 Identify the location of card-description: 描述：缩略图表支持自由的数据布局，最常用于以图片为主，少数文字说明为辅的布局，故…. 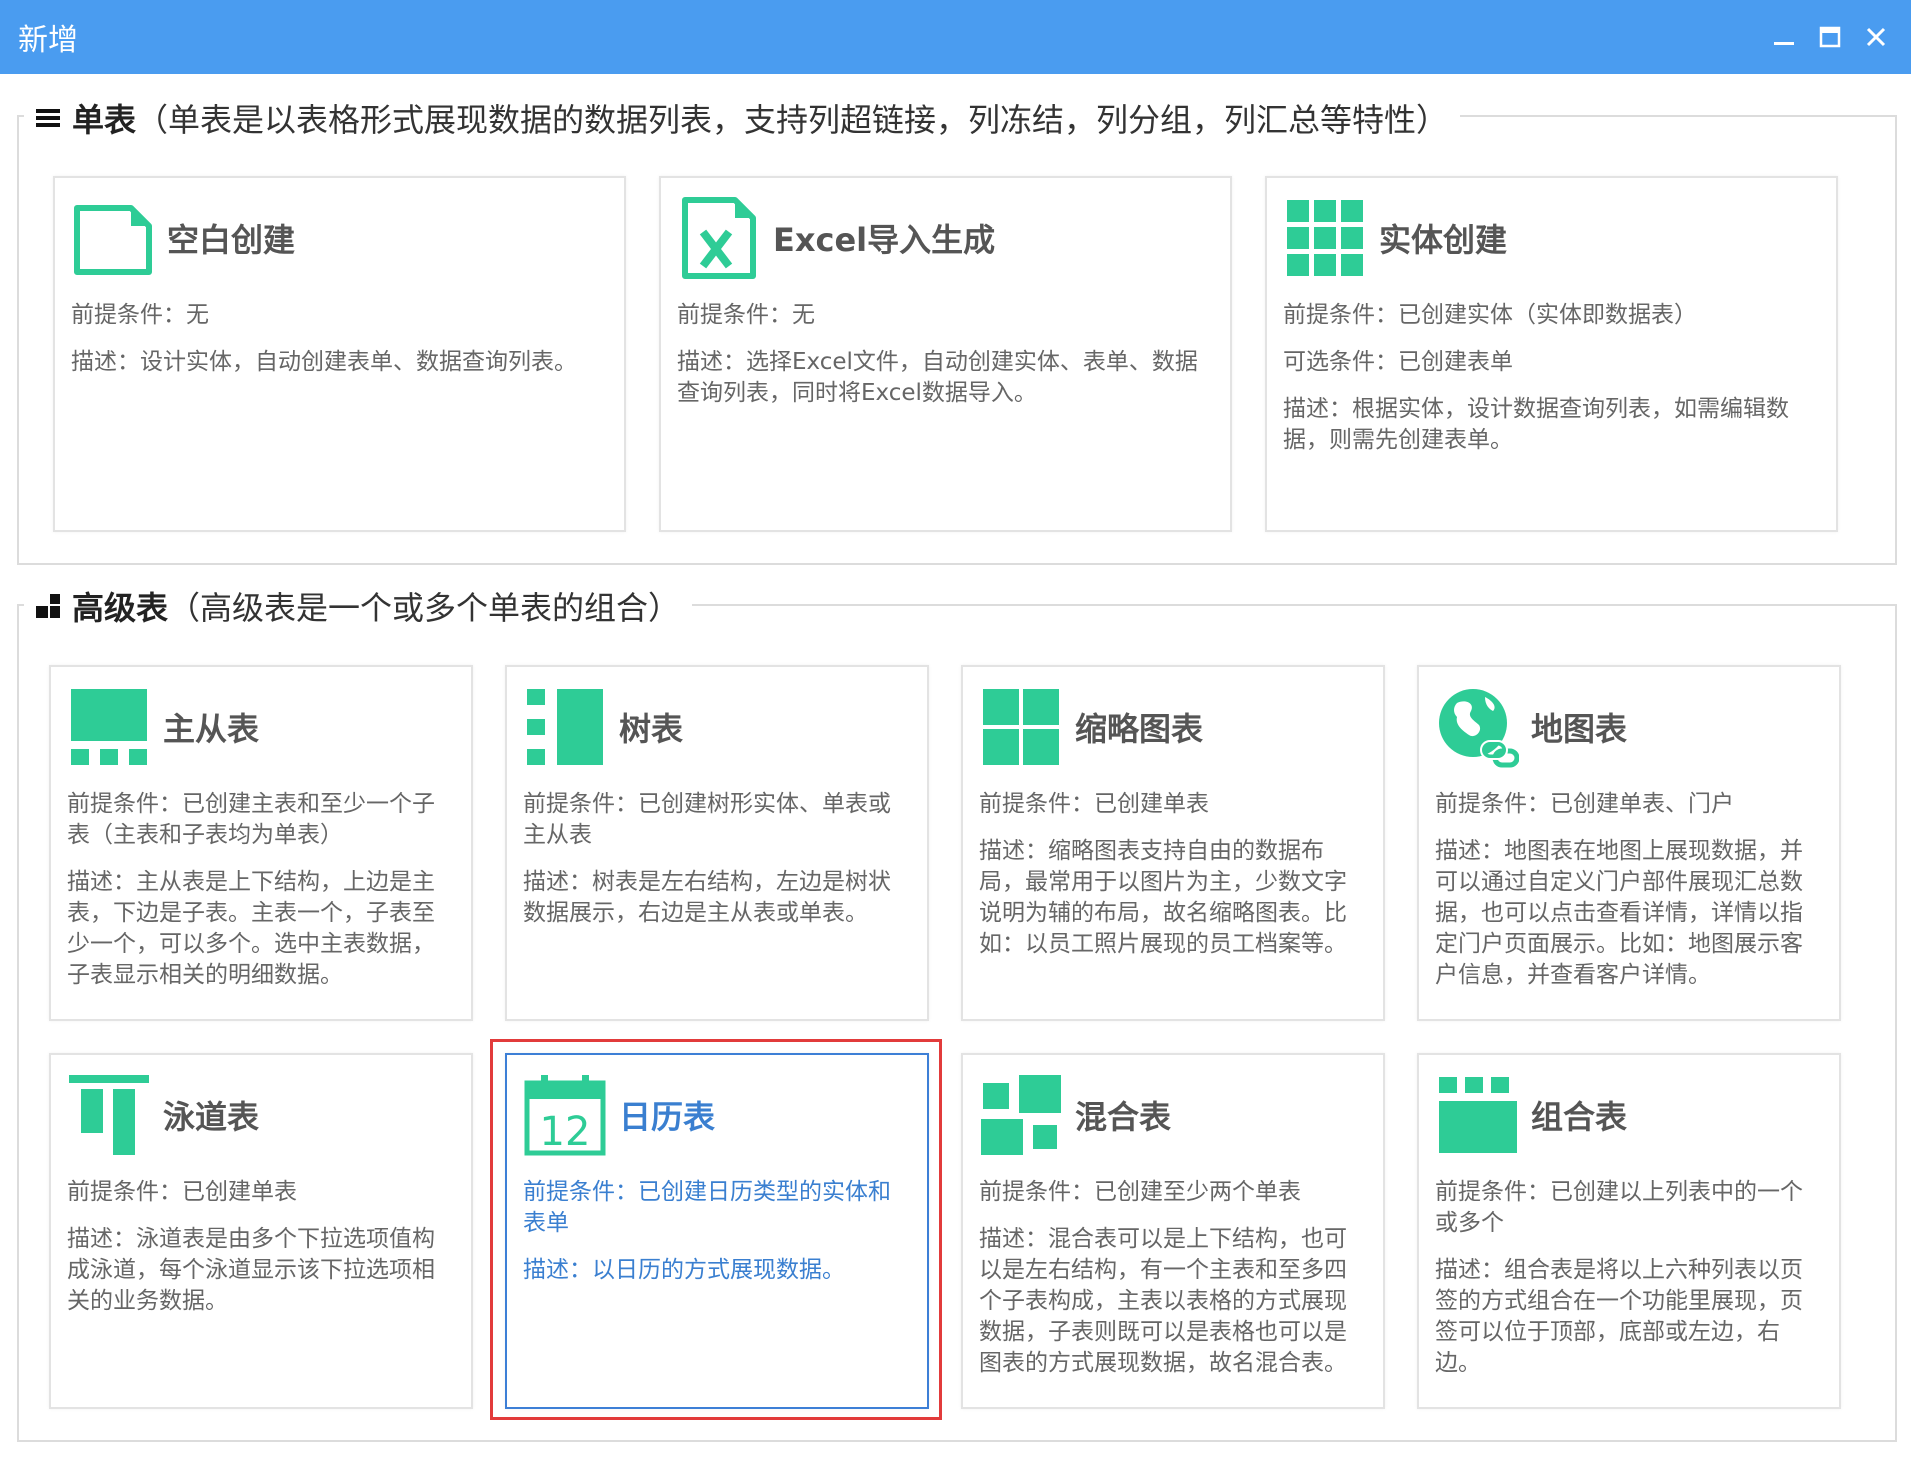
(1163, 897).